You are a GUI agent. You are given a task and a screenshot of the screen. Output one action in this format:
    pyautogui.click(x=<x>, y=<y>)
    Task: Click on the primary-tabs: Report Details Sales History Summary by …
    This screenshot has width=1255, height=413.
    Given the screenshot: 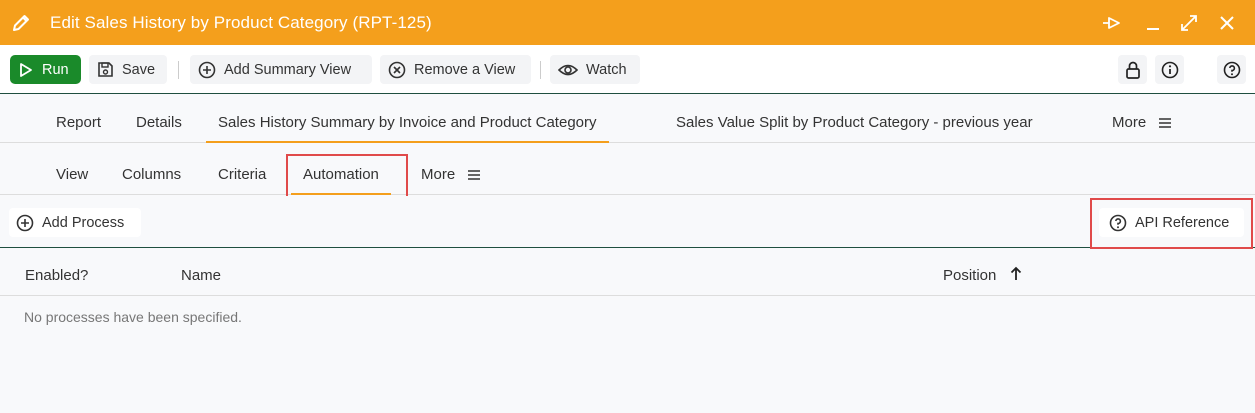 What is the action you would take?
    pyautogui.click(x=627, y=119)
    